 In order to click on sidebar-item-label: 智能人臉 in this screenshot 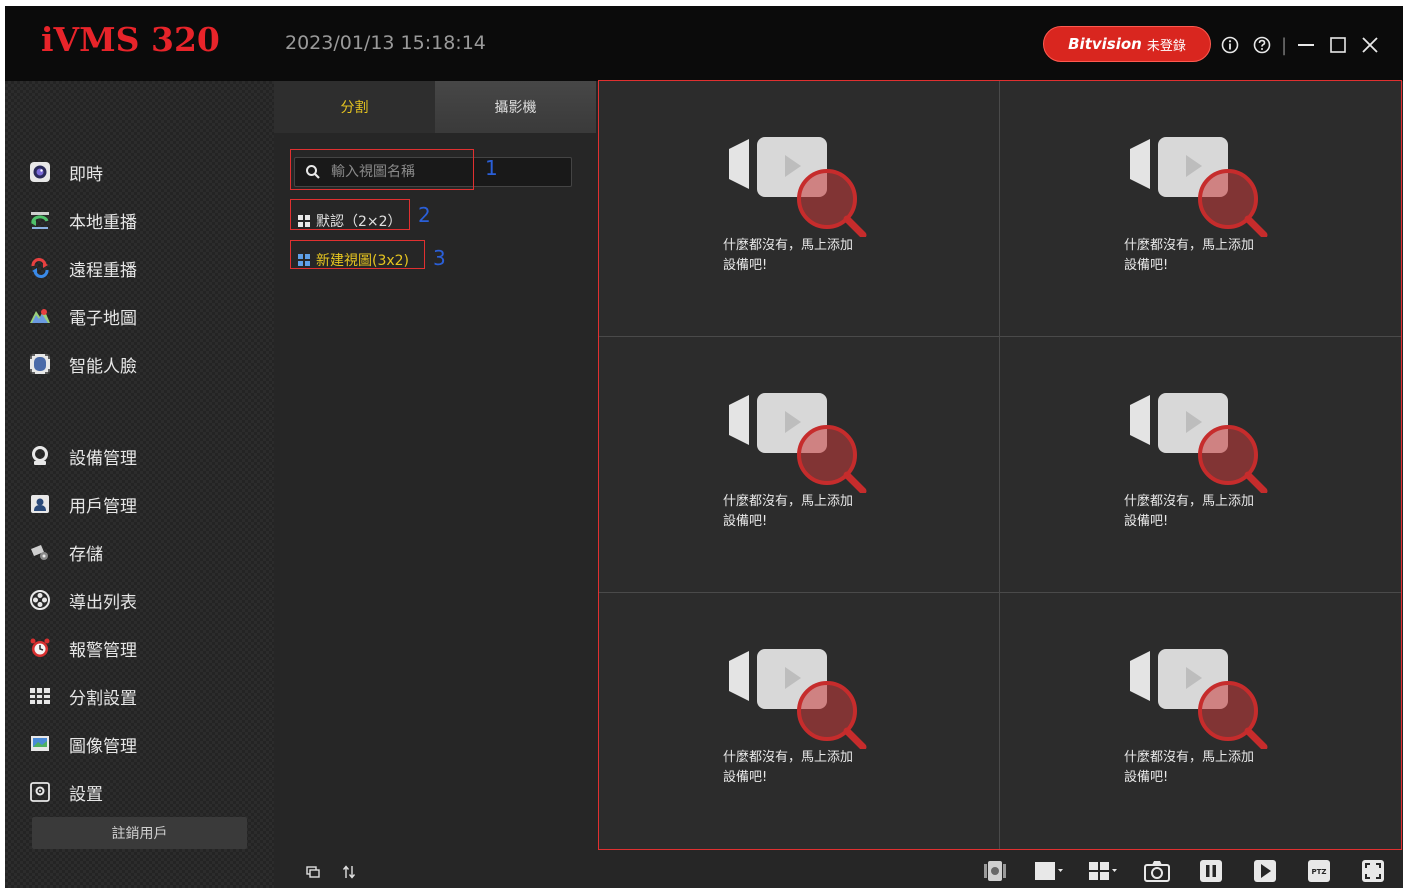, I will do `click(103, 366)`.